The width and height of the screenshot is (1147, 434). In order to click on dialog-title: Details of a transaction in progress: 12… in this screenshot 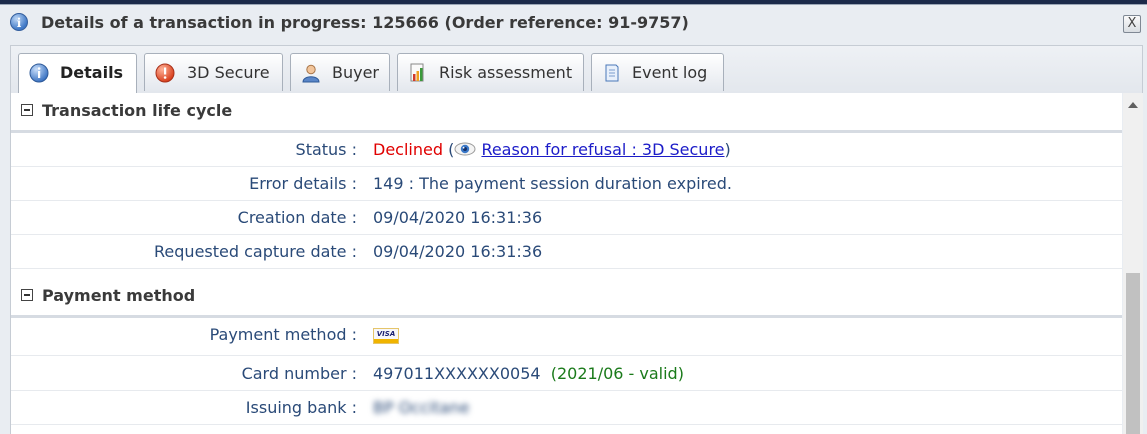, I will do `click(365, 22)`.